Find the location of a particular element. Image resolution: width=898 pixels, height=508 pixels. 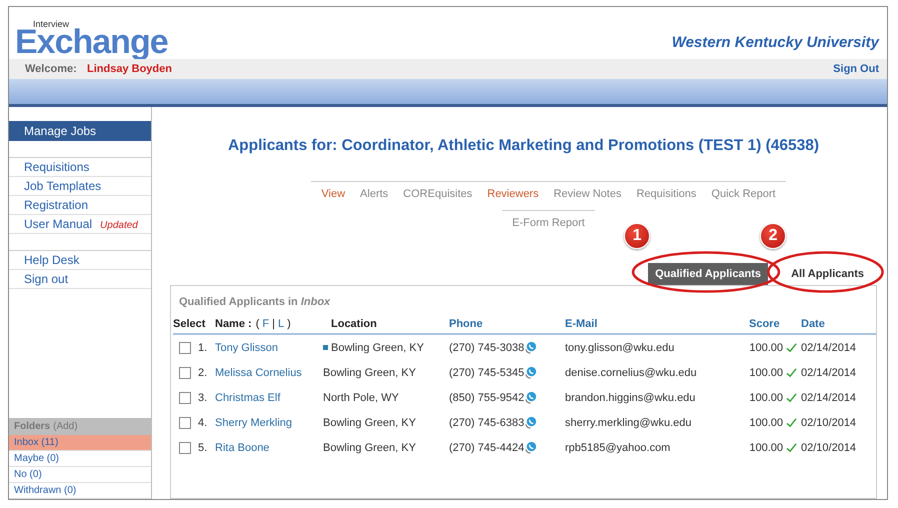

row-number: 2. is located at coordinates (203, 372).